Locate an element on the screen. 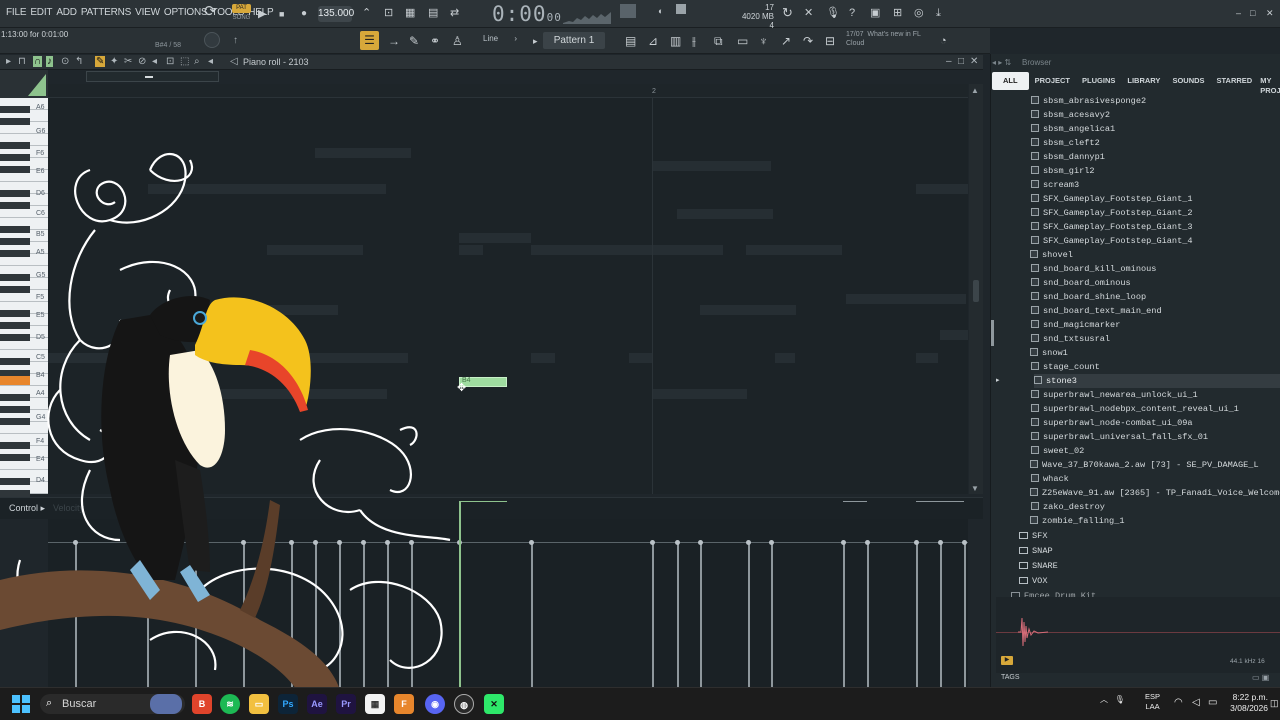  typing-keyboard-icon: ▤ is located at coordinates (433, 13).